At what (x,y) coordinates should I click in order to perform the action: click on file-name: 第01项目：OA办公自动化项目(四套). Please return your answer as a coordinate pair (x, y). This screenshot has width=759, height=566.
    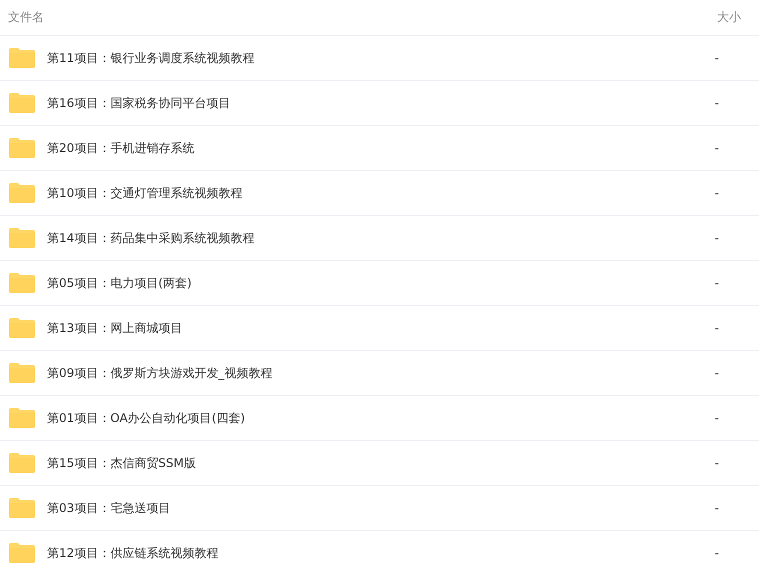
    Looking at the image, I should click on (381, 418).